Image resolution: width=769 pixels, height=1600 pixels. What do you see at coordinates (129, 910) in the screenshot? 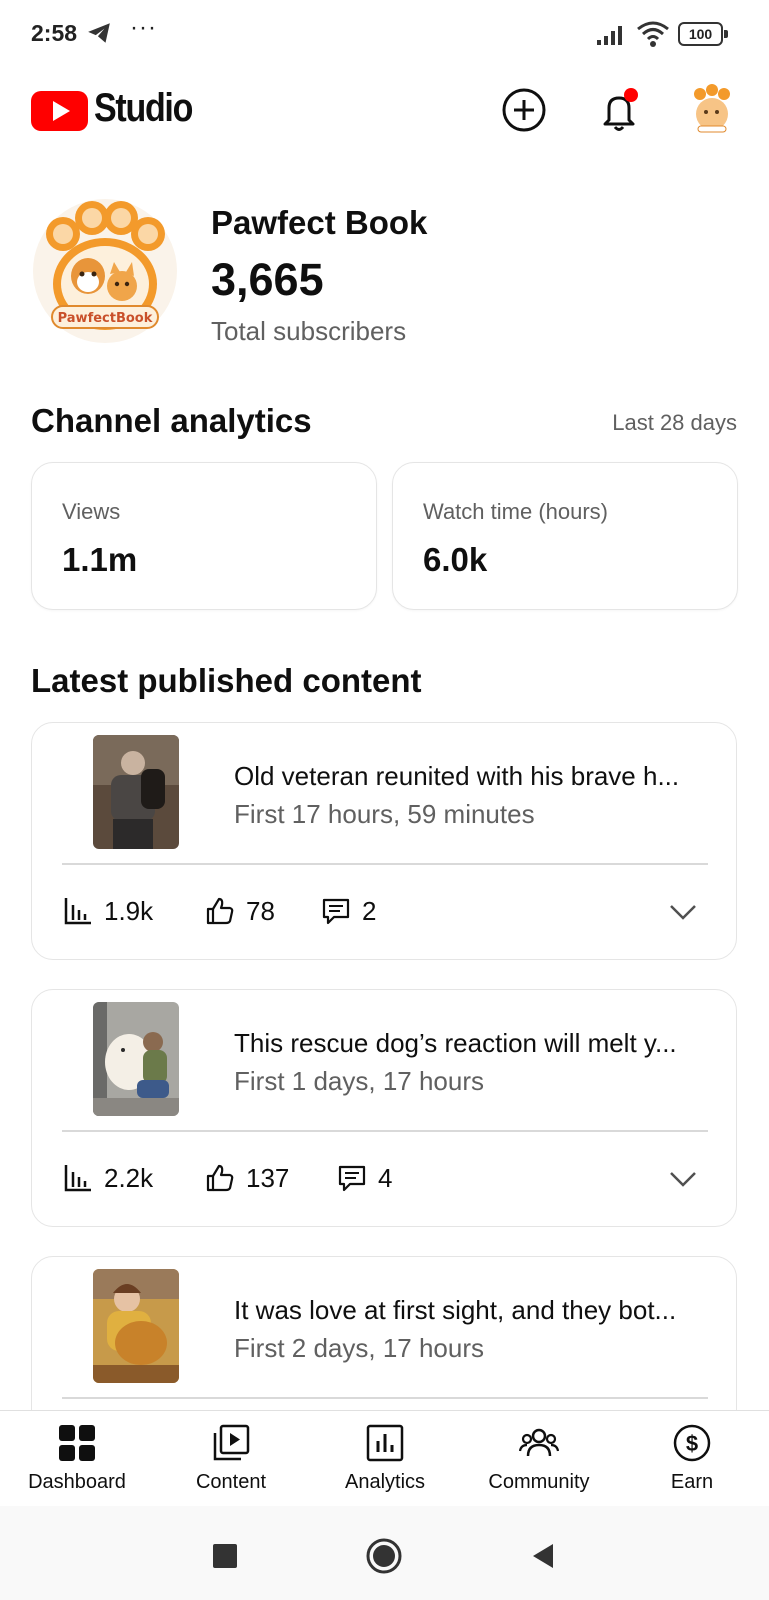
I see `views-count: 1.9k` at bounding box center [129, 910].